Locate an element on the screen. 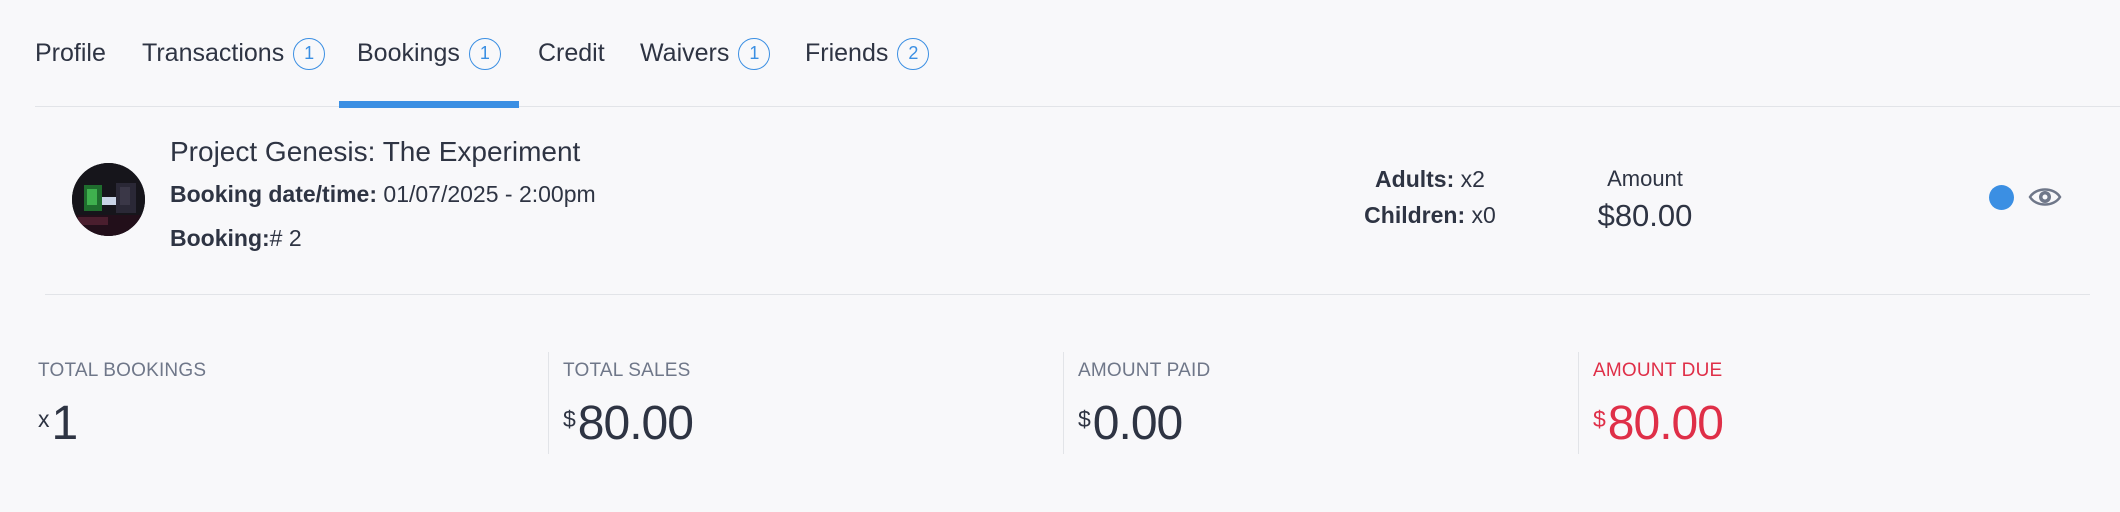 This screenshot has height=512, width=2120. amount-value: $80.00 is located at coordinates (1645, 215).